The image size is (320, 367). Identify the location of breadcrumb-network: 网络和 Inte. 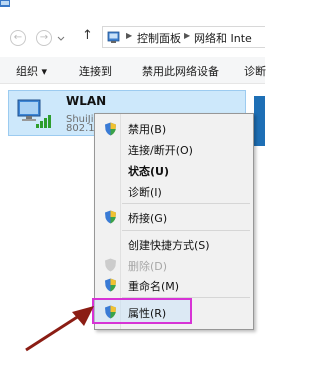
(223, 38).